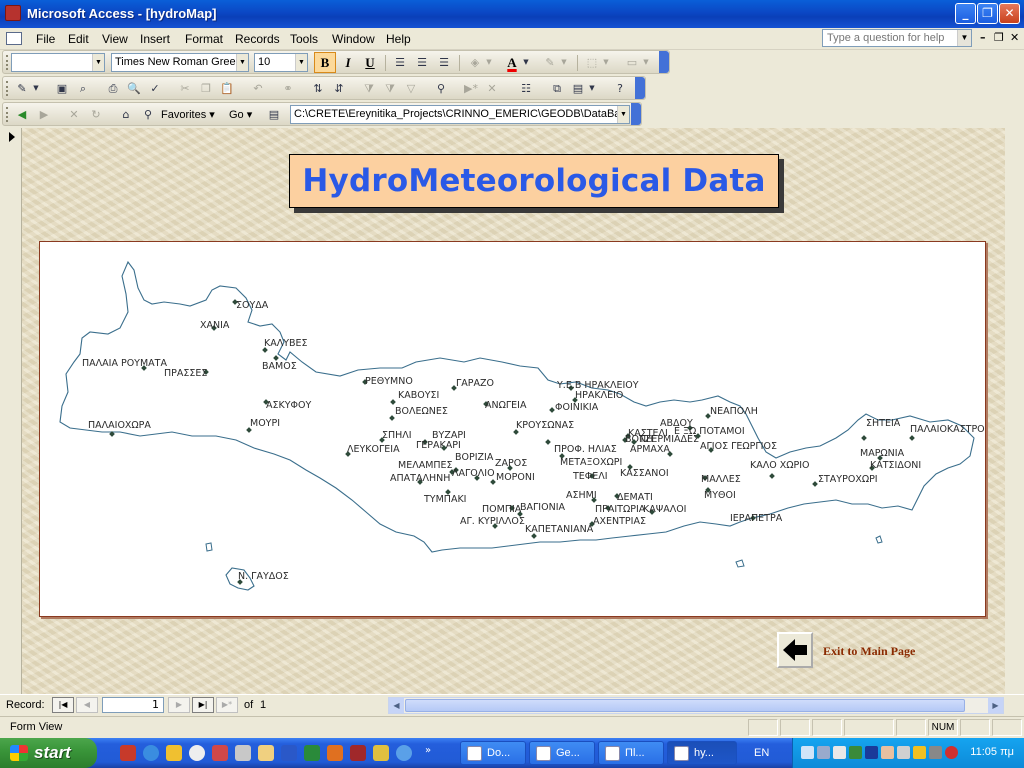 The image size is (1024, 768). What do you see at coordinates (1009, 13) in the screenshot?
I see `close-button: ✕` at bounding box center [1009, 13].